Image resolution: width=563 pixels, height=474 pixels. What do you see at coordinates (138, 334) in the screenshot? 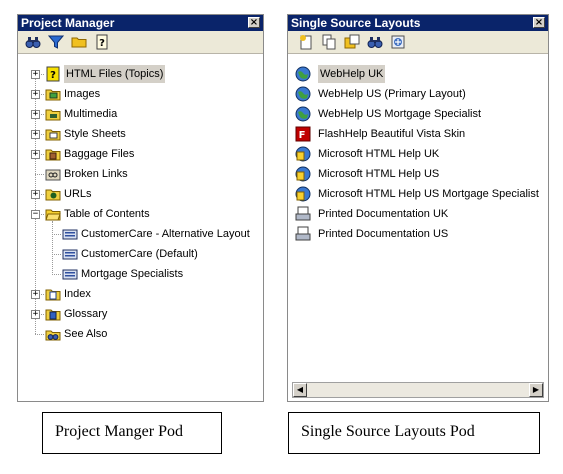
I see `tree-item: See Also` at bounding box center [138, 334].